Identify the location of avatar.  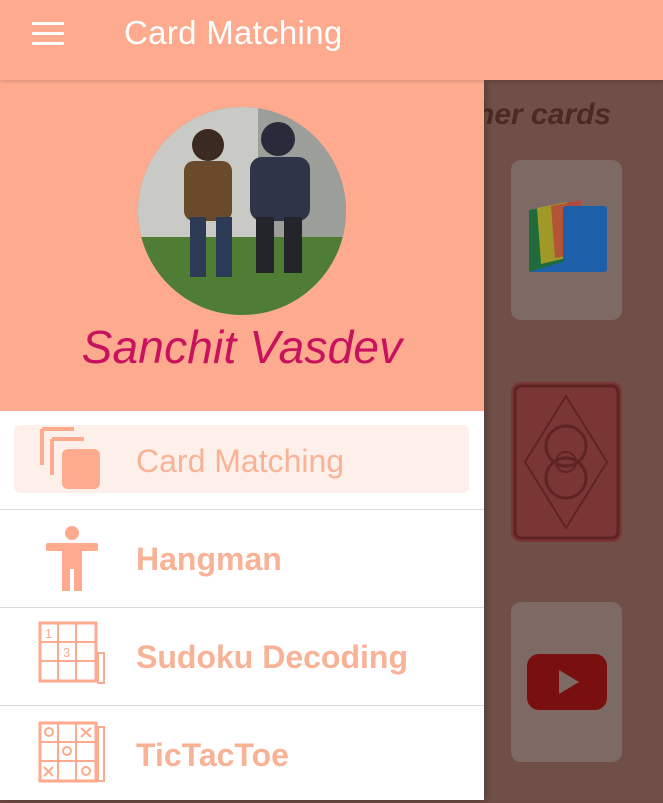
(242, 211).